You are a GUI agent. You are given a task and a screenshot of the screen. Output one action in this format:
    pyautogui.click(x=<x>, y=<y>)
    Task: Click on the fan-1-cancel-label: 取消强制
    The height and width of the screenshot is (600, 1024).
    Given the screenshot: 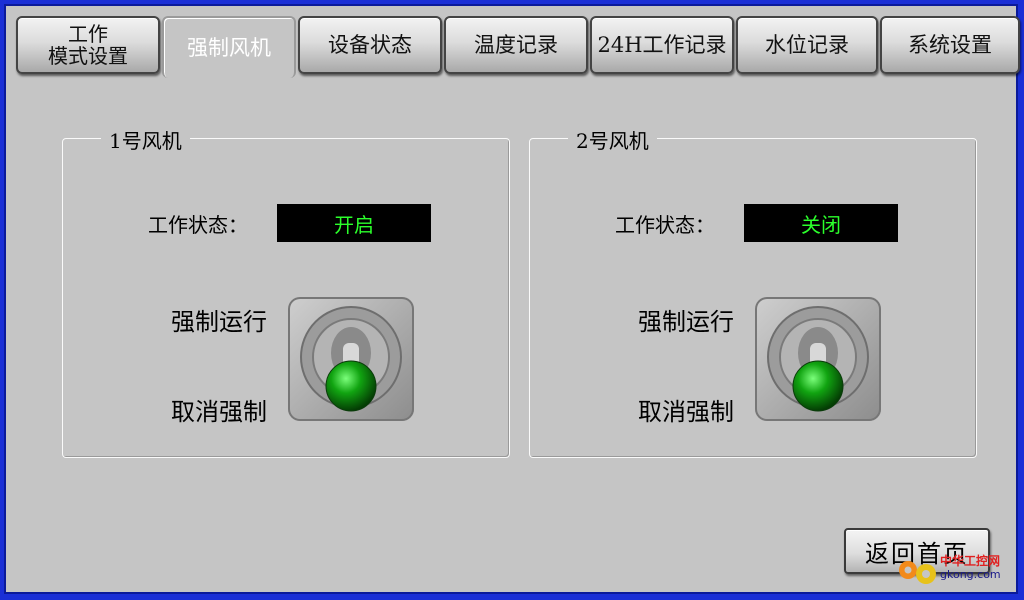 What is the action you would take?
    pyautogui.click(x=219, y=412)
    